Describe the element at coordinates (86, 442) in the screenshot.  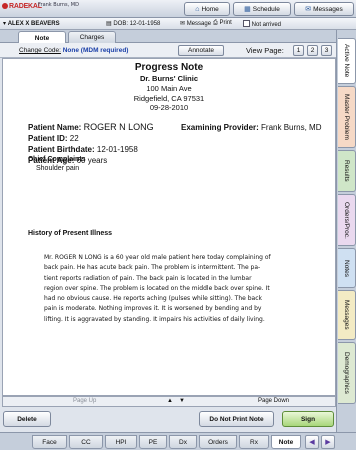
I see `tab-cc: CC` at that location.